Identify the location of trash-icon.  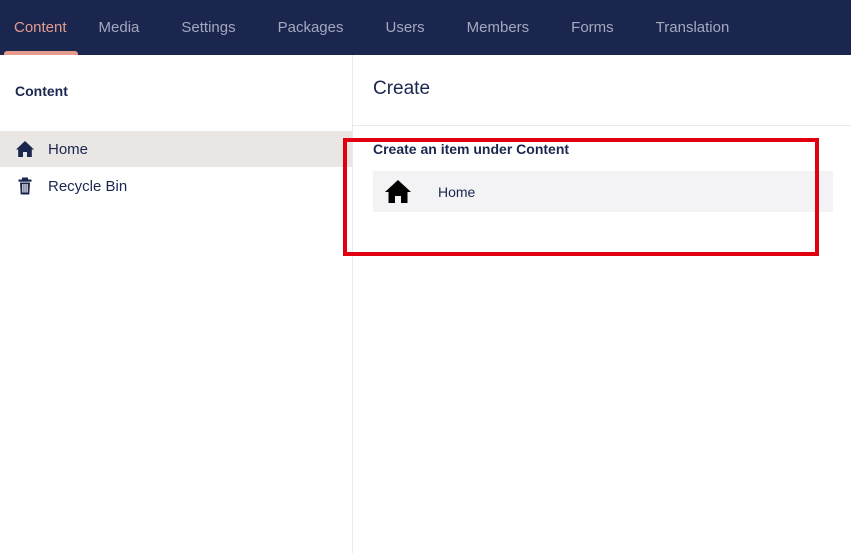
(25, 186).